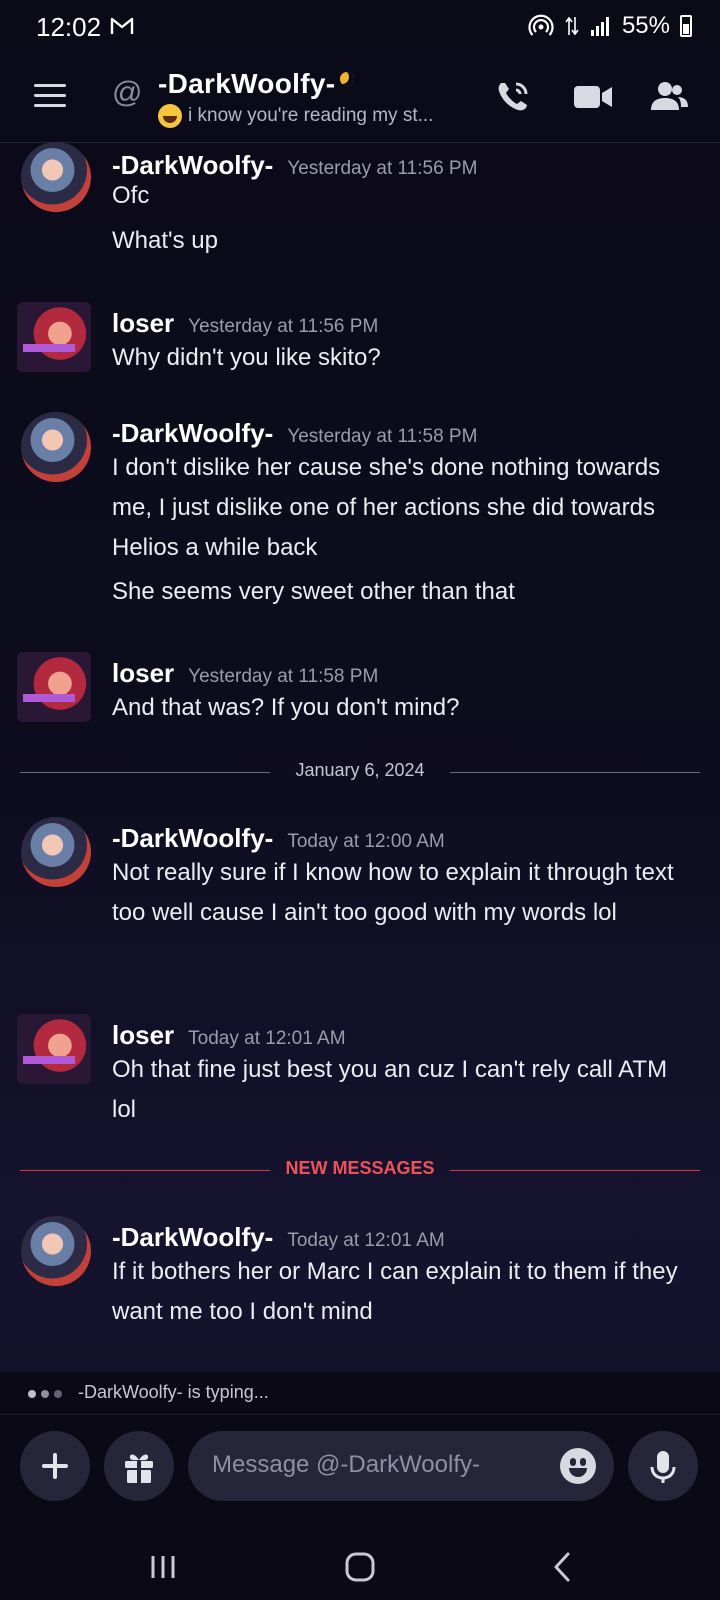 The width and height of the screenshot is (720, 1600). I want to click on message-author: loser Yesterday at 11:58 PM, so click(245, 673).